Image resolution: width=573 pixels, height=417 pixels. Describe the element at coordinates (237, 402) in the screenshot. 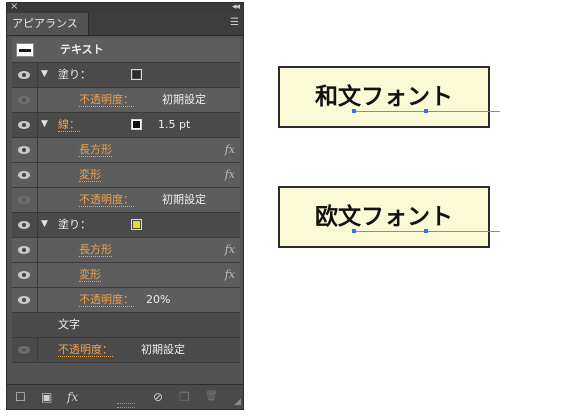

I see `resize-corner-icon: ◢` at that location.